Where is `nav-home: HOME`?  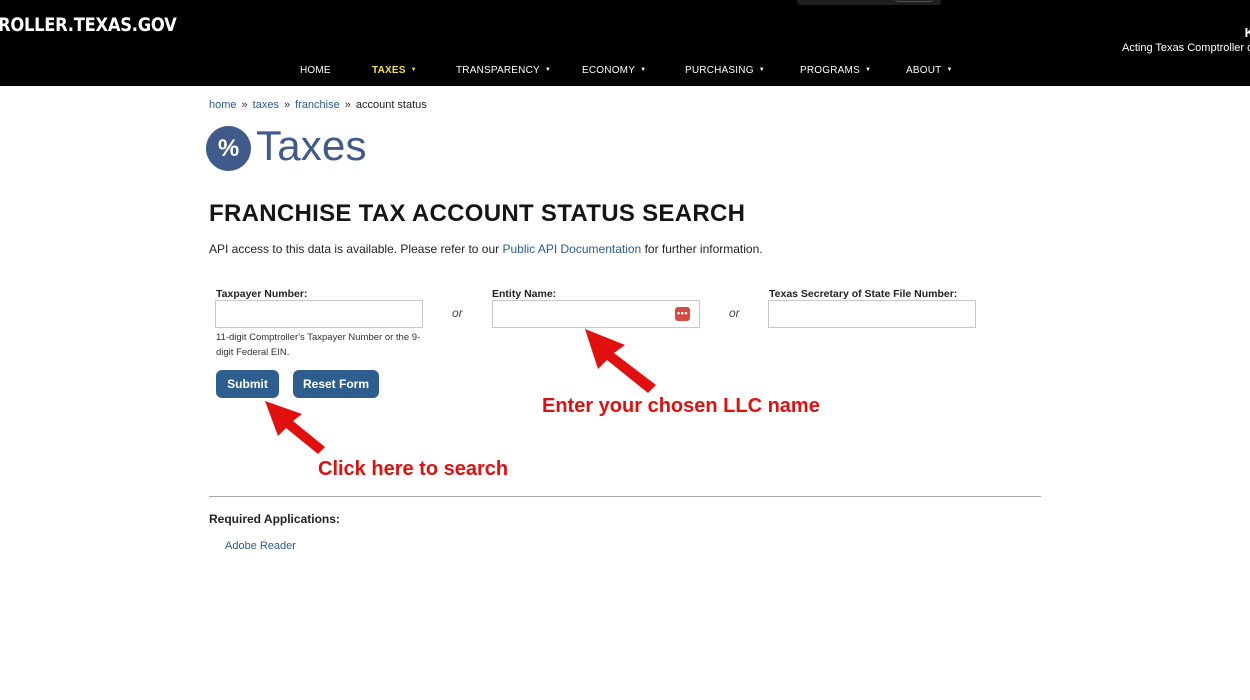 nav-home: HOME is located at coordinates (315, 70).